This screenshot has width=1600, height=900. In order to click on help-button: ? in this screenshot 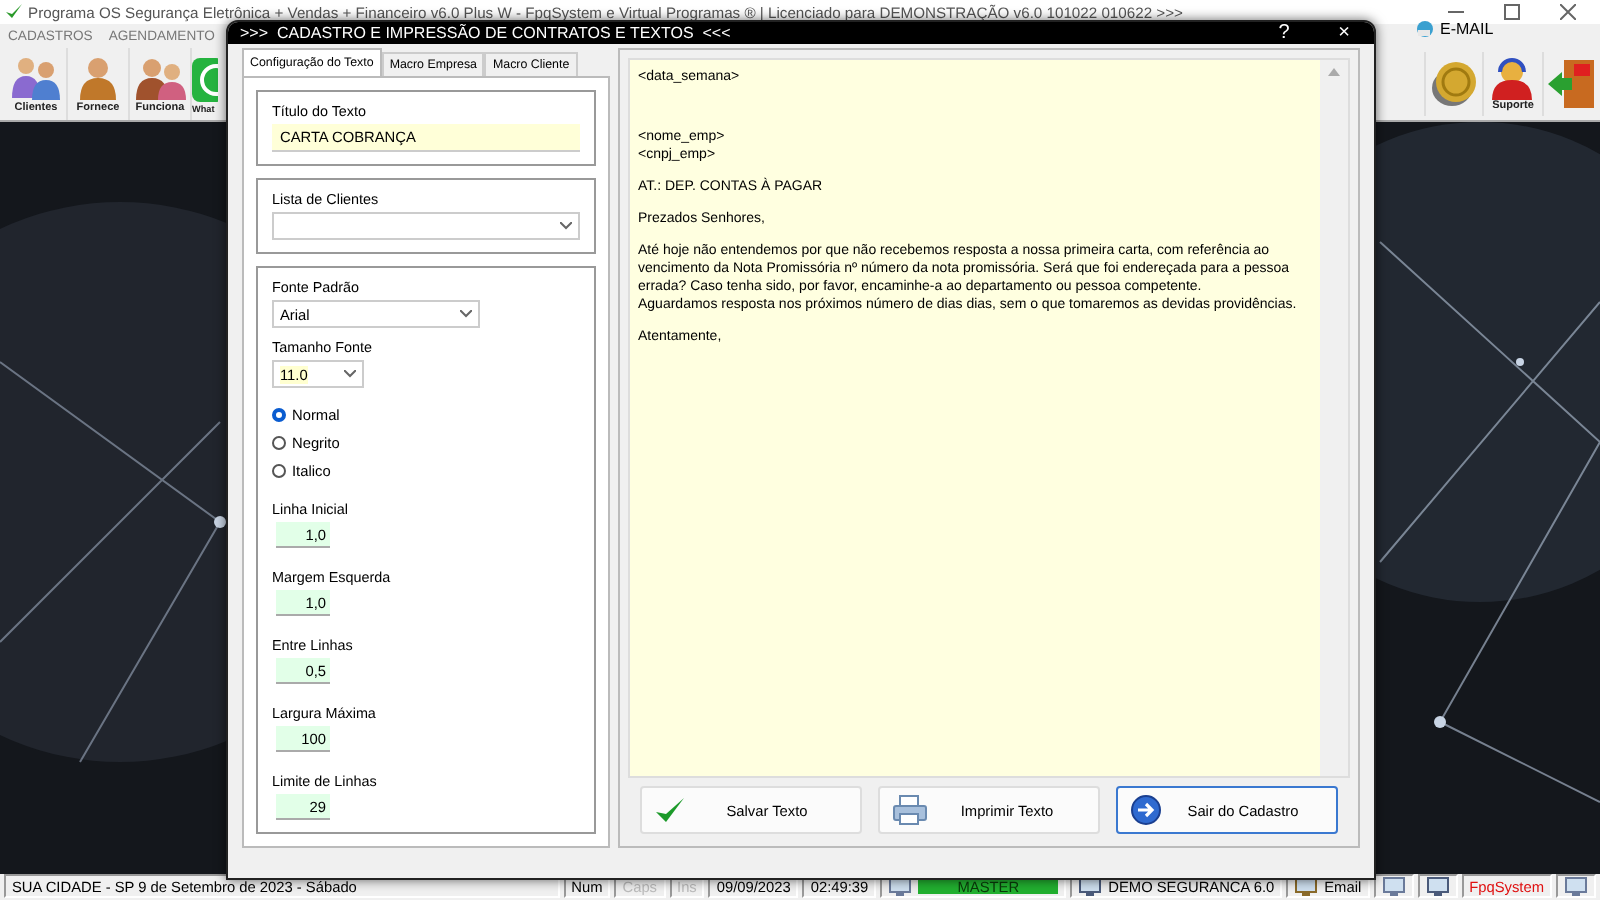, I will do `click(1284, 33)`.